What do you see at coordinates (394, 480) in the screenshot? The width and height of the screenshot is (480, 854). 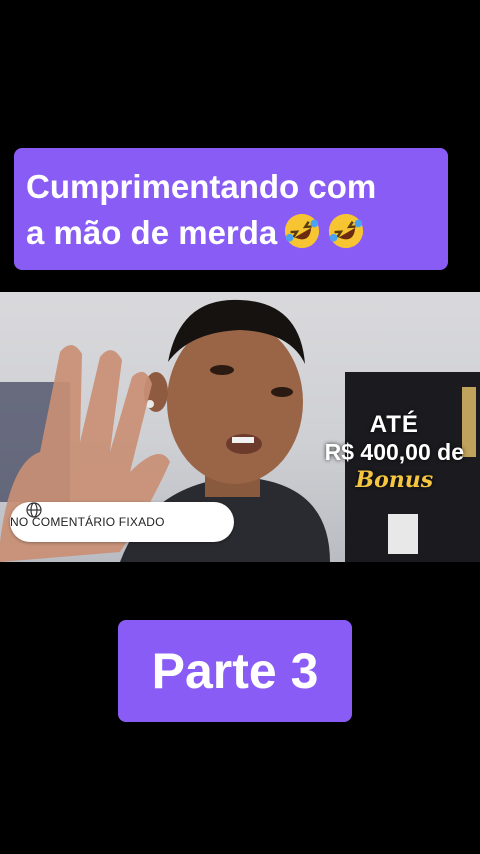 I see `promo-bonus-script: Bonus` at bounding box center [394, 480].